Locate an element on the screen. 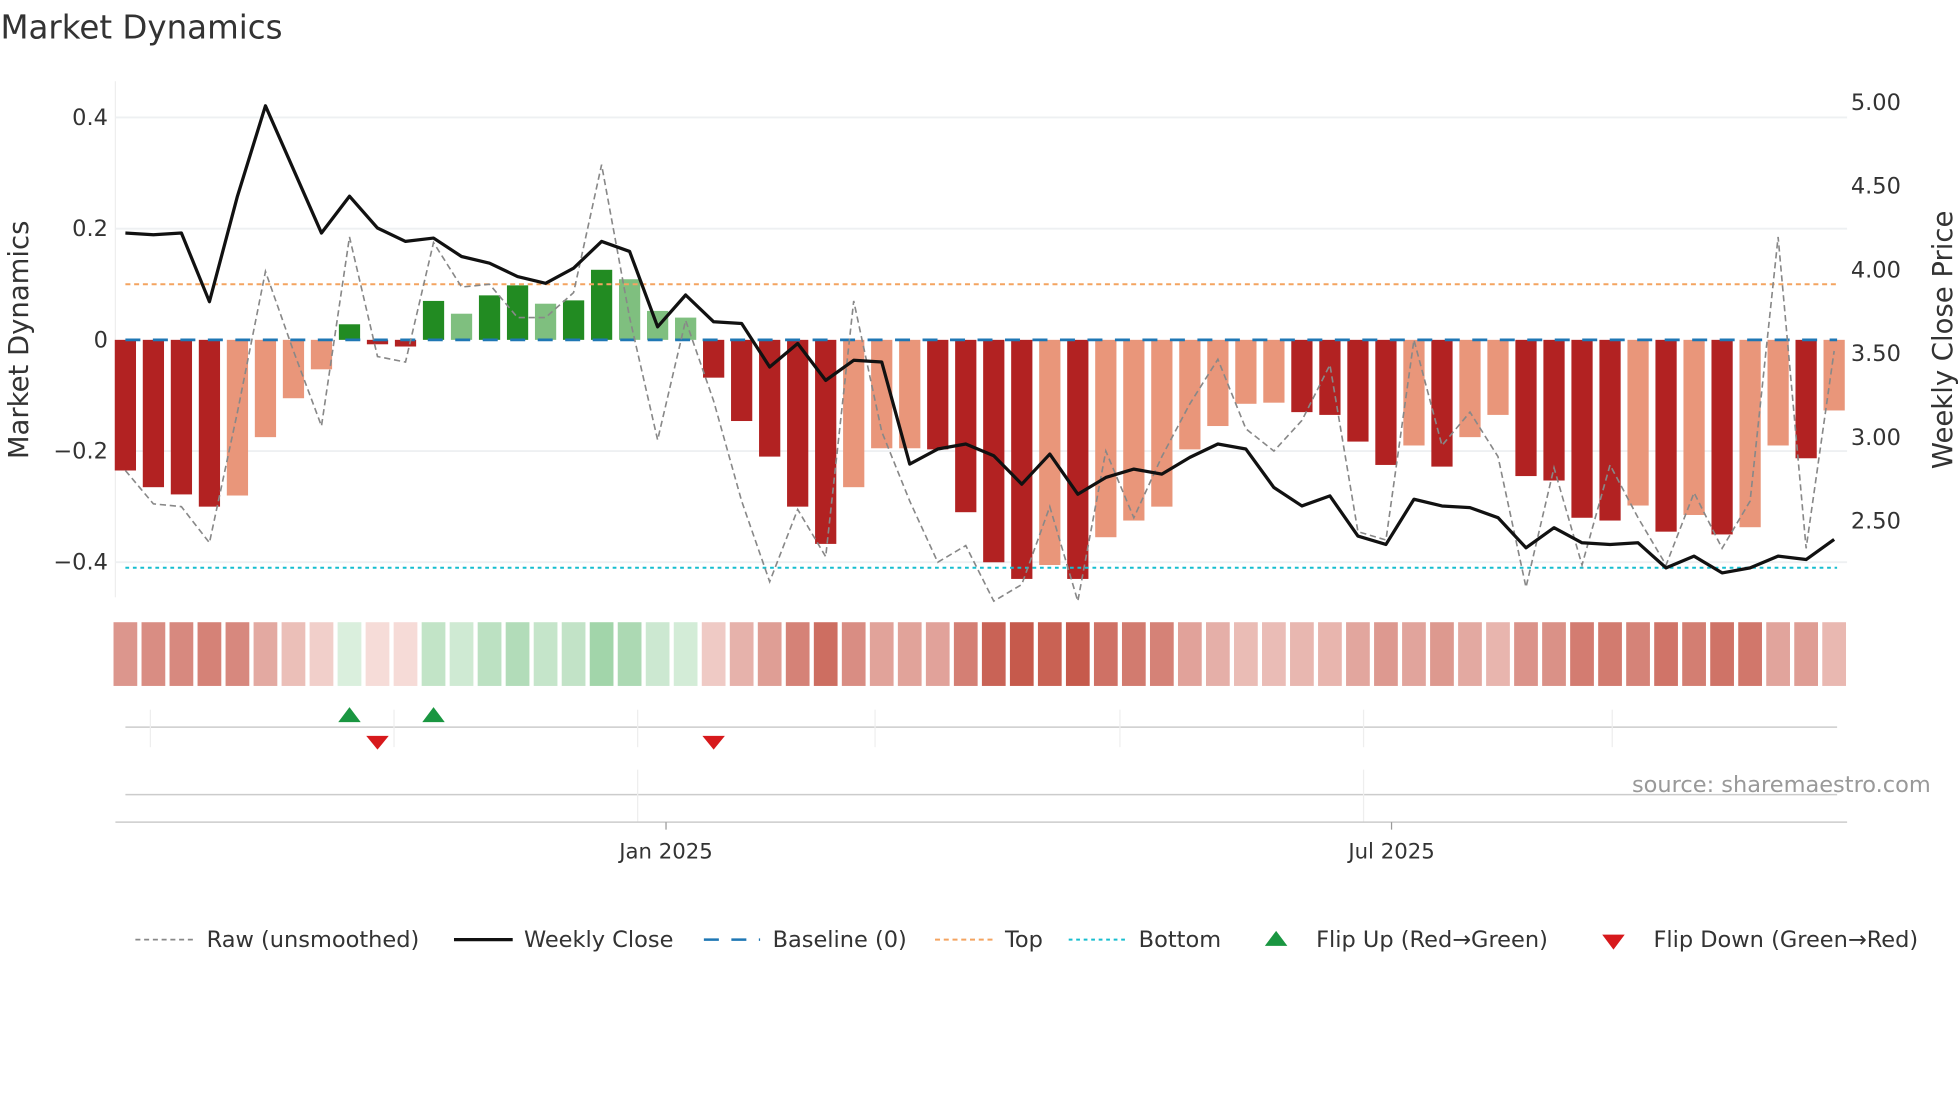  legend-label: Flip Down (Green→Red) is located at coordinates (1785, 940).